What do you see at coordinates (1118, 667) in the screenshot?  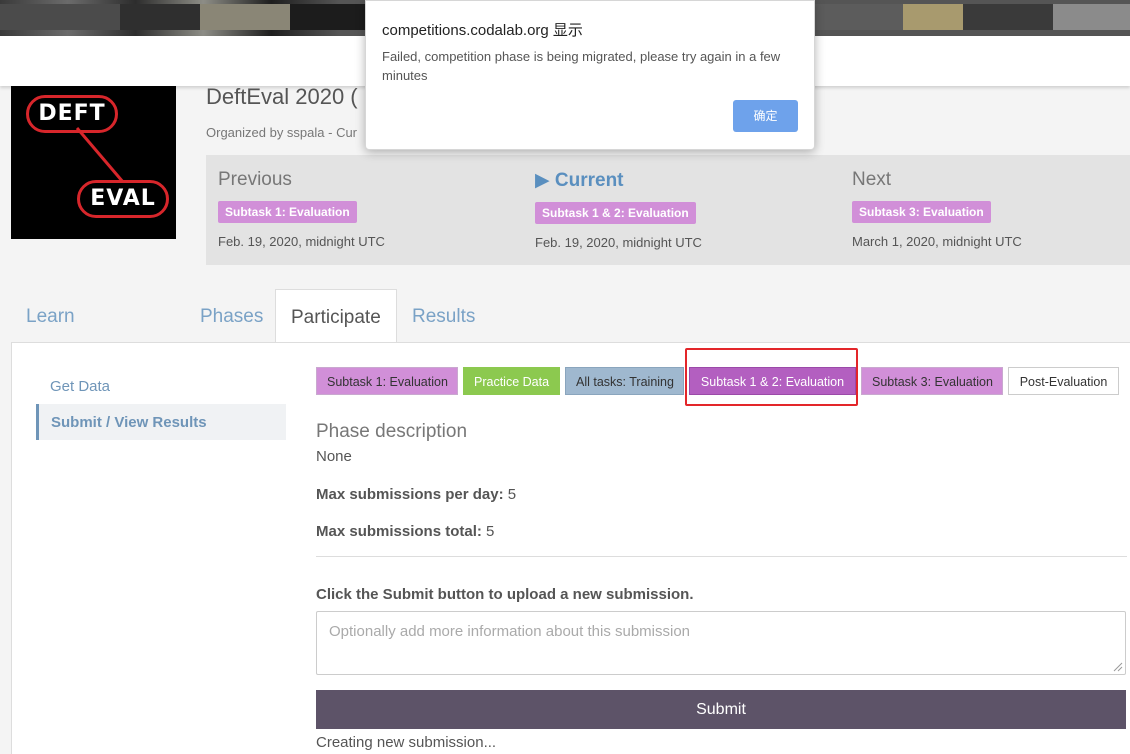 I see `resize-handle-icon` at bounding box center [1118, 667].